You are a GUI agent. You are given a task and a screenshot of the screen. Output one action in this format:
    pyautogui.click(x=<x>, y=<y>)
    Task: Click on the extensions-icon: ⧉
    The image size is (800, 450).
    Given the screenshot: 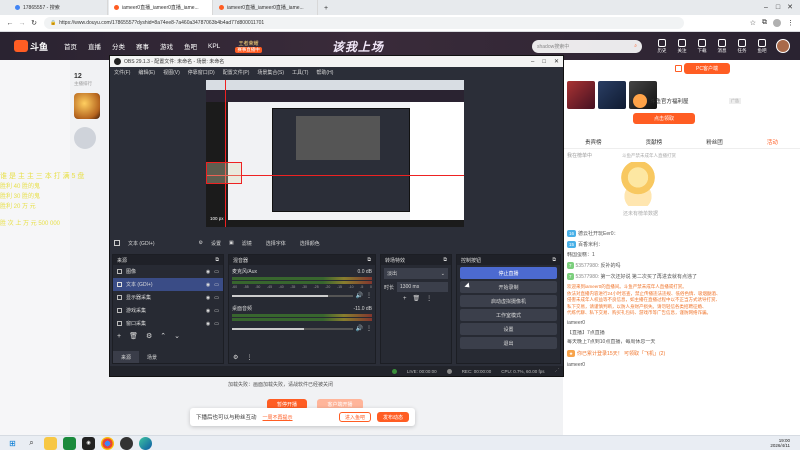 What is the action you would take?
    pyautogui.click(x=764, y=23)
    